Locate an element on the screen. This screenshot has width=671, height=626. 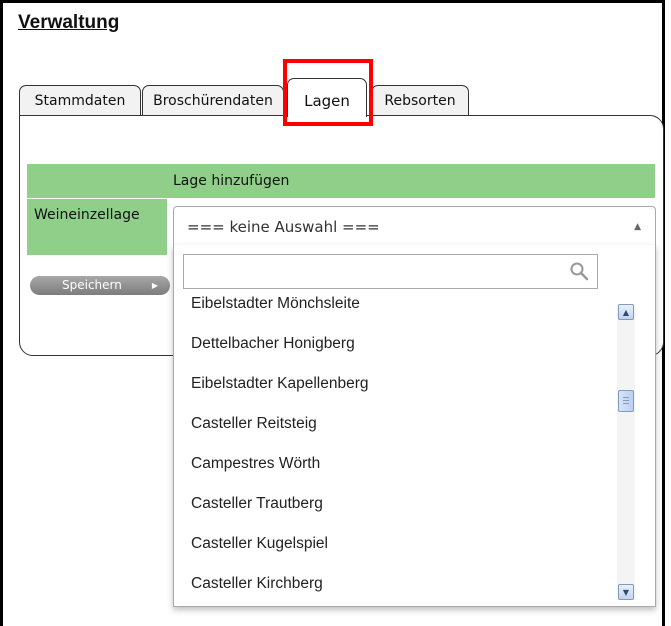
scrollbar-thumb is located at coordinates (626, 401).